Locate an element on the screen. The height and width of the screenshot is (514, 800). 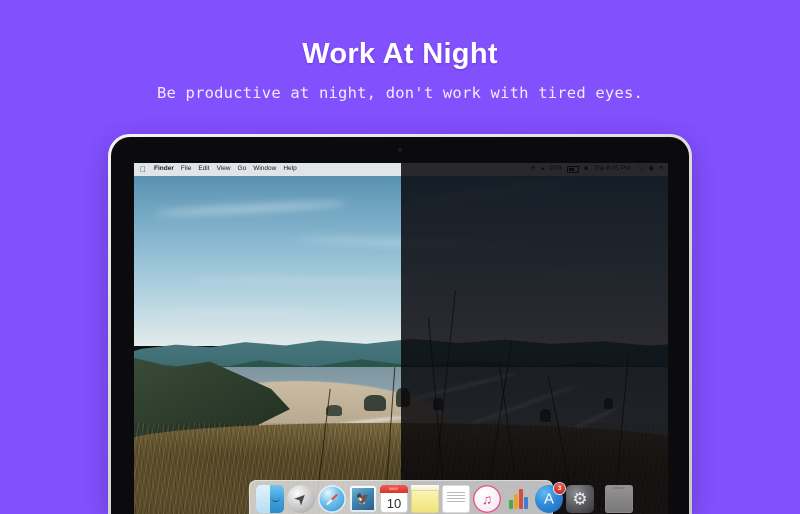
brightness-icon: ☀ is located at coordinates (533, 169).